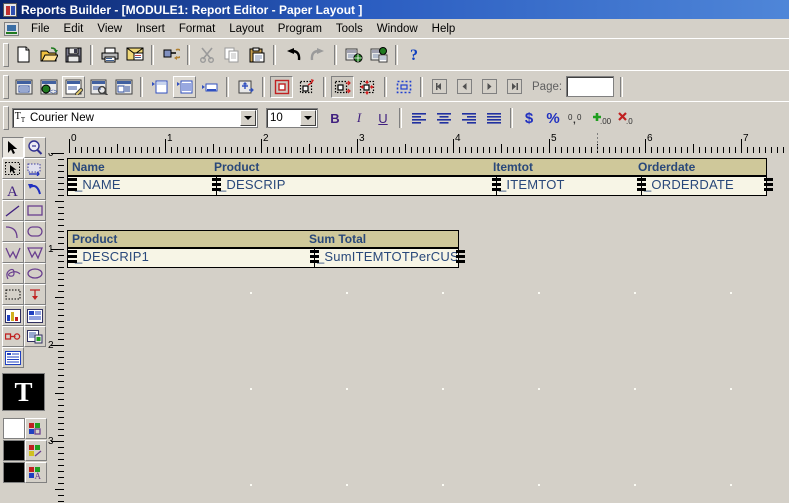 The width and height of the screenshot is (789, 503). What do you see at coordinates (170, 55) in the screenshot?
I see `run-paper-layout-icon` at bounding box center [170, 55].